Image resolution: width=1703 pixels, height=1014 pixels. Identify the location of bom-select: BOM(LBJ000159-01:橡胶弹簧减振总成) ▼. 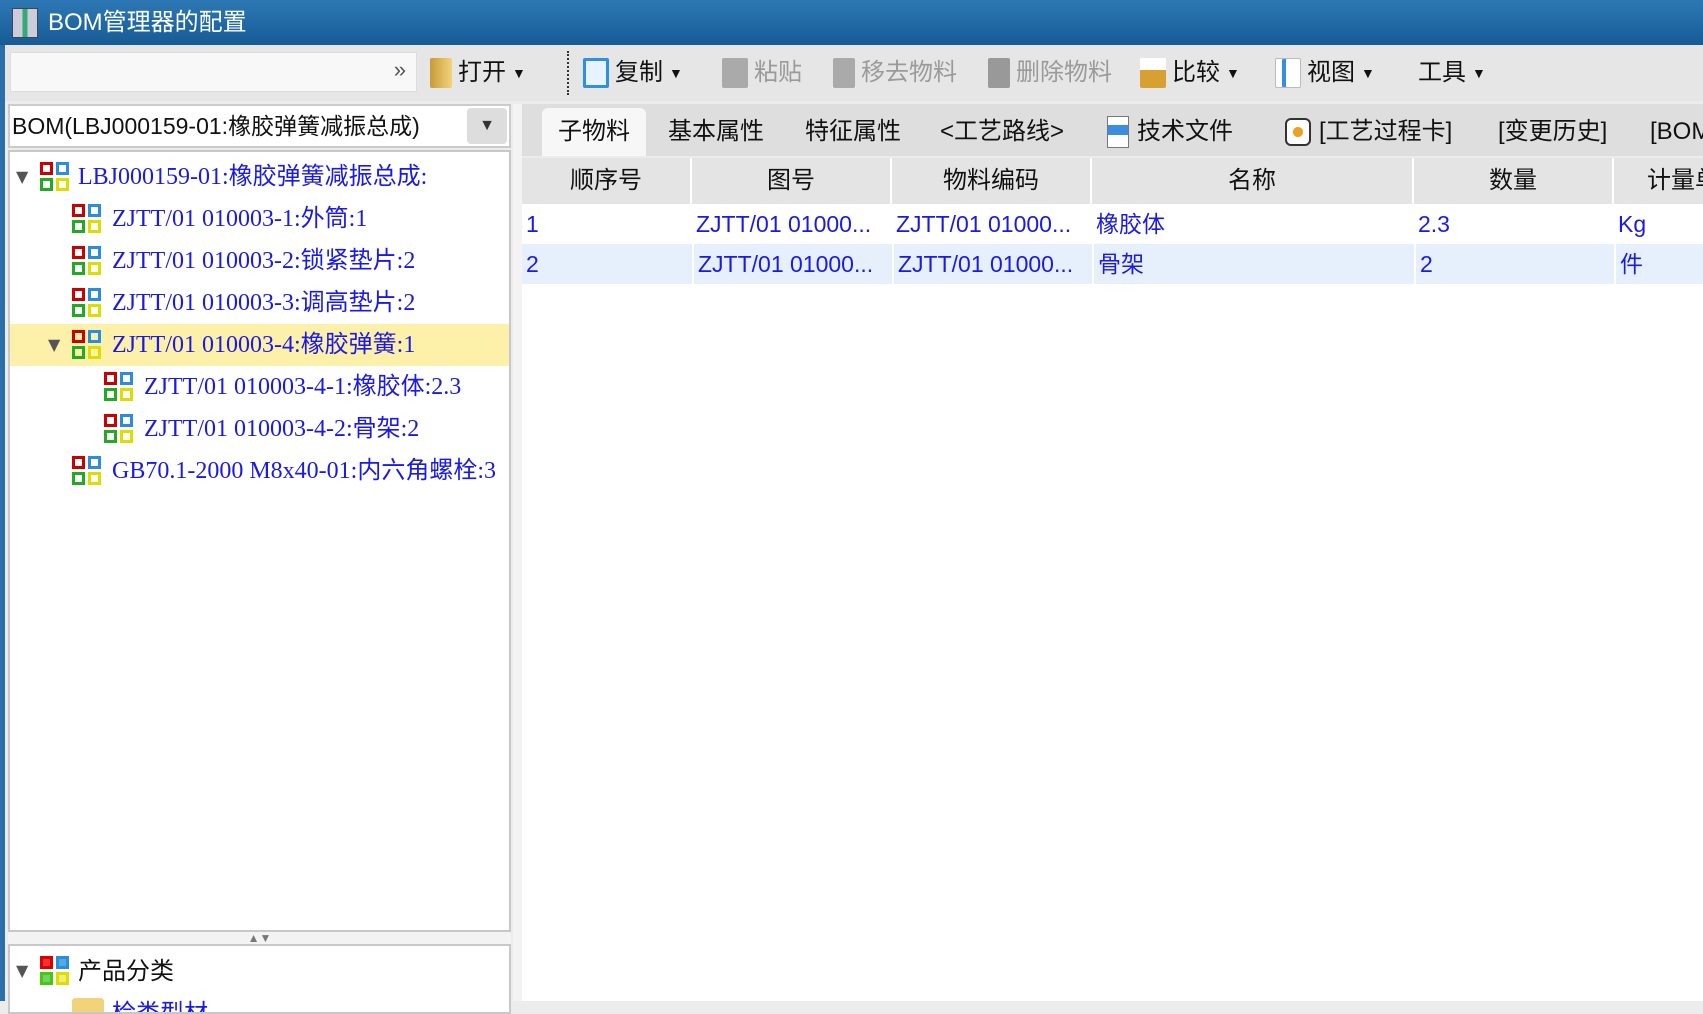
(259, 126).